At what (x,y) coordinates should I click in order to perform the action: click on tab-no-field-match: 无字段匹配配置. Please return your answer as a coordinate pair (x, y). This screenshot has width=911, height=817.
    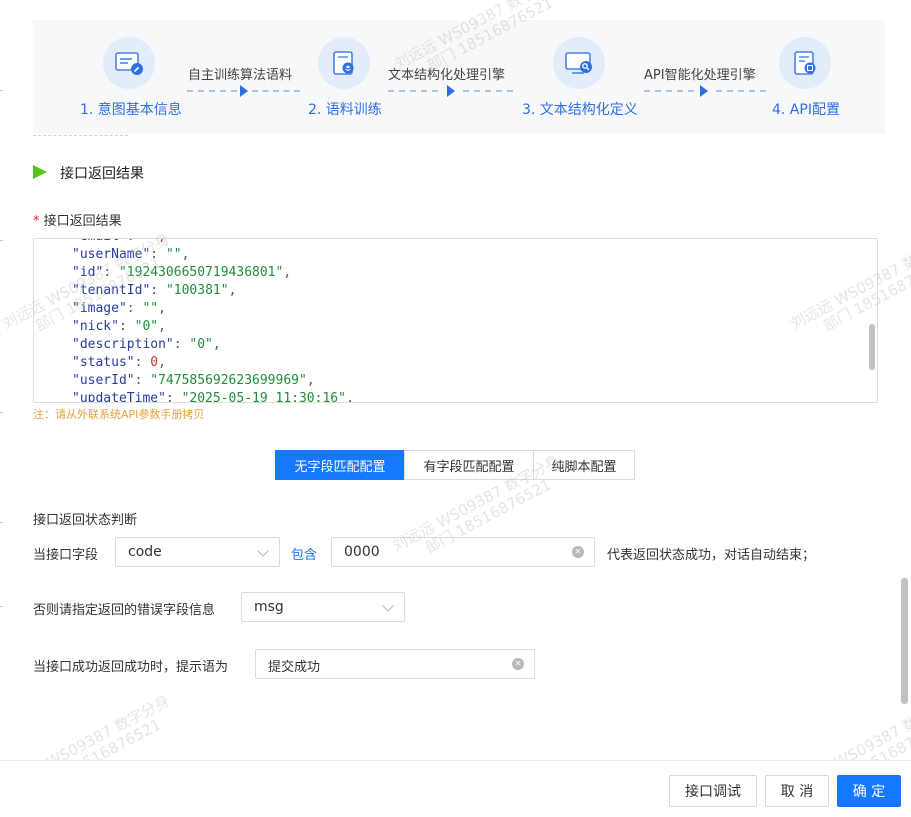
    Looking at the image, I should click on (340, 465).